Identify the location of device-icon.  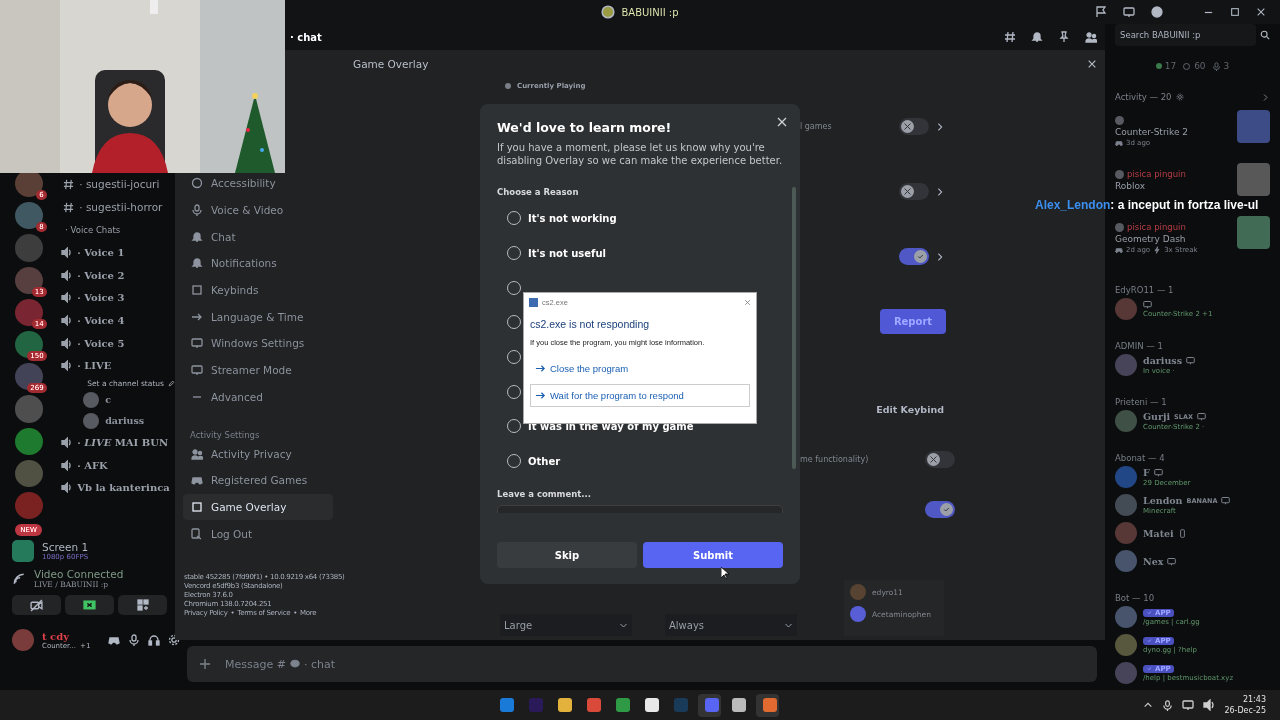
(1201, 416).